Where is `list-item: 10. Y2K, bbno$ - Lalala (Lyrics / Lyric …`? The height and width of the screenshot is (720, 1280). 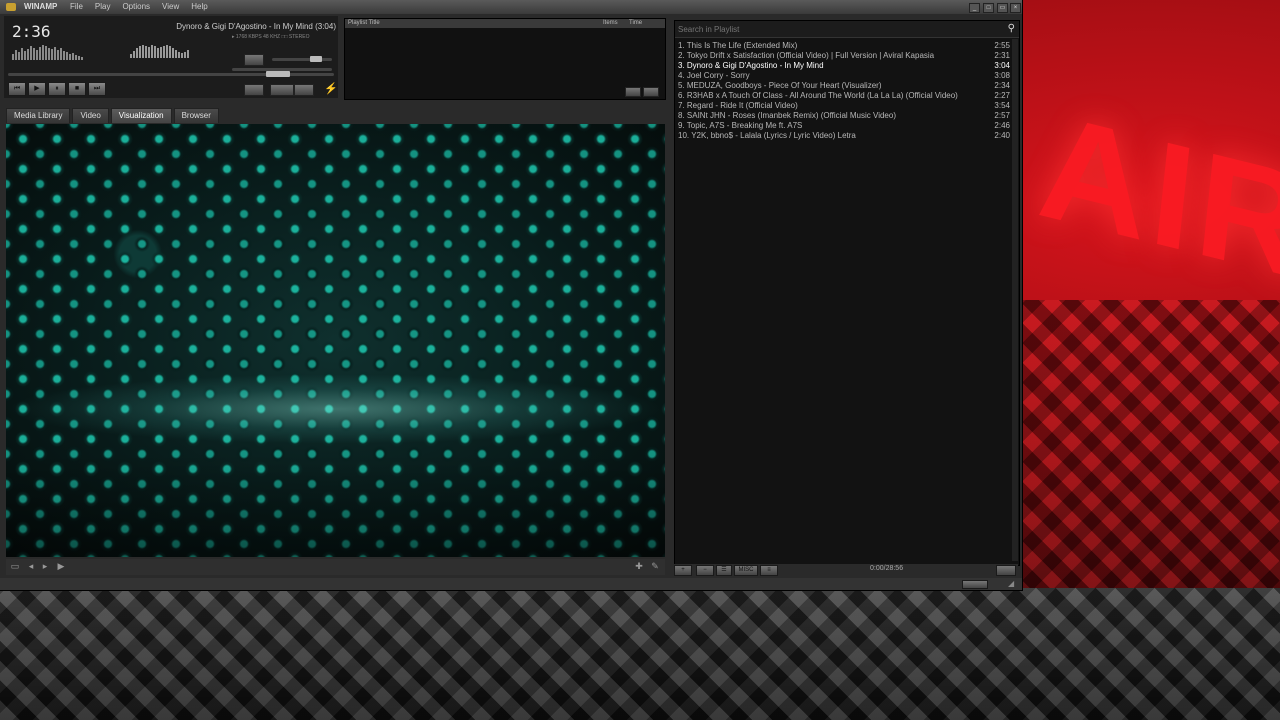
list-item: 10. Y2K, bbno$ - Lalala (Lyrics / Lyric … is located at coordinates (844, 136).